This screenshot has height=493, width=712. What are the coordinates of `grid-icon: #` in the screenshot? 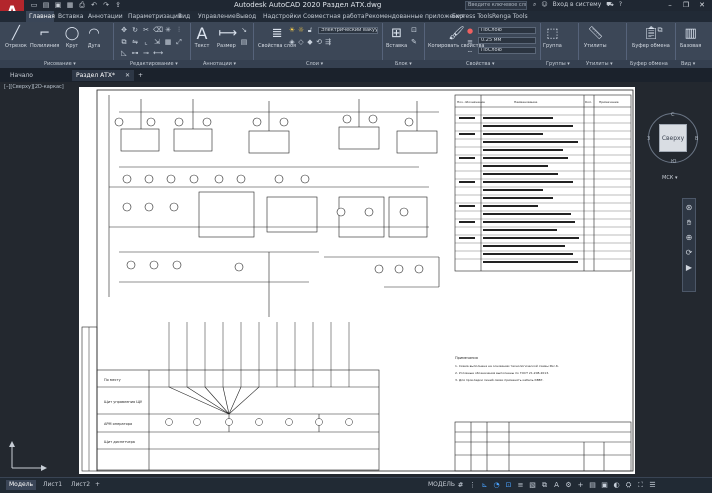 It's located at (460, 485).